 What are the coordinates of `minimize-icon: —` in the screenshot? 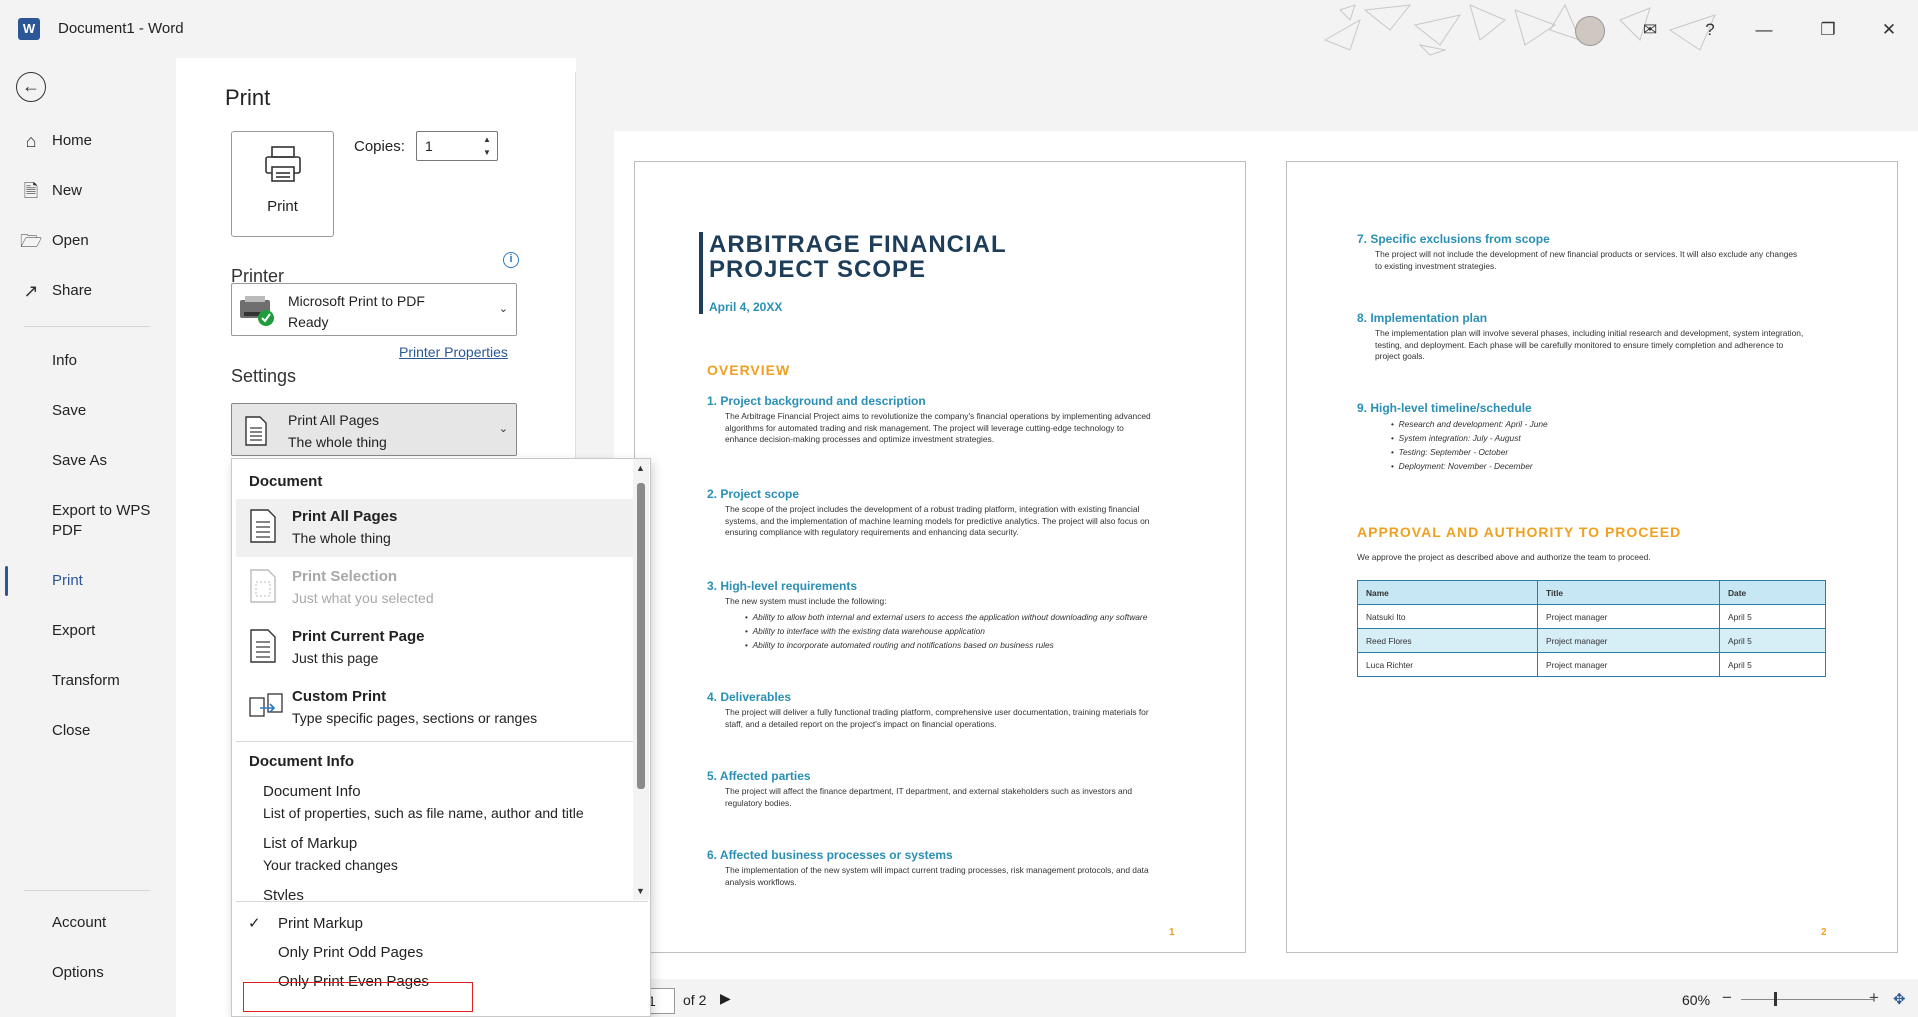 It's located at (1764, 30).